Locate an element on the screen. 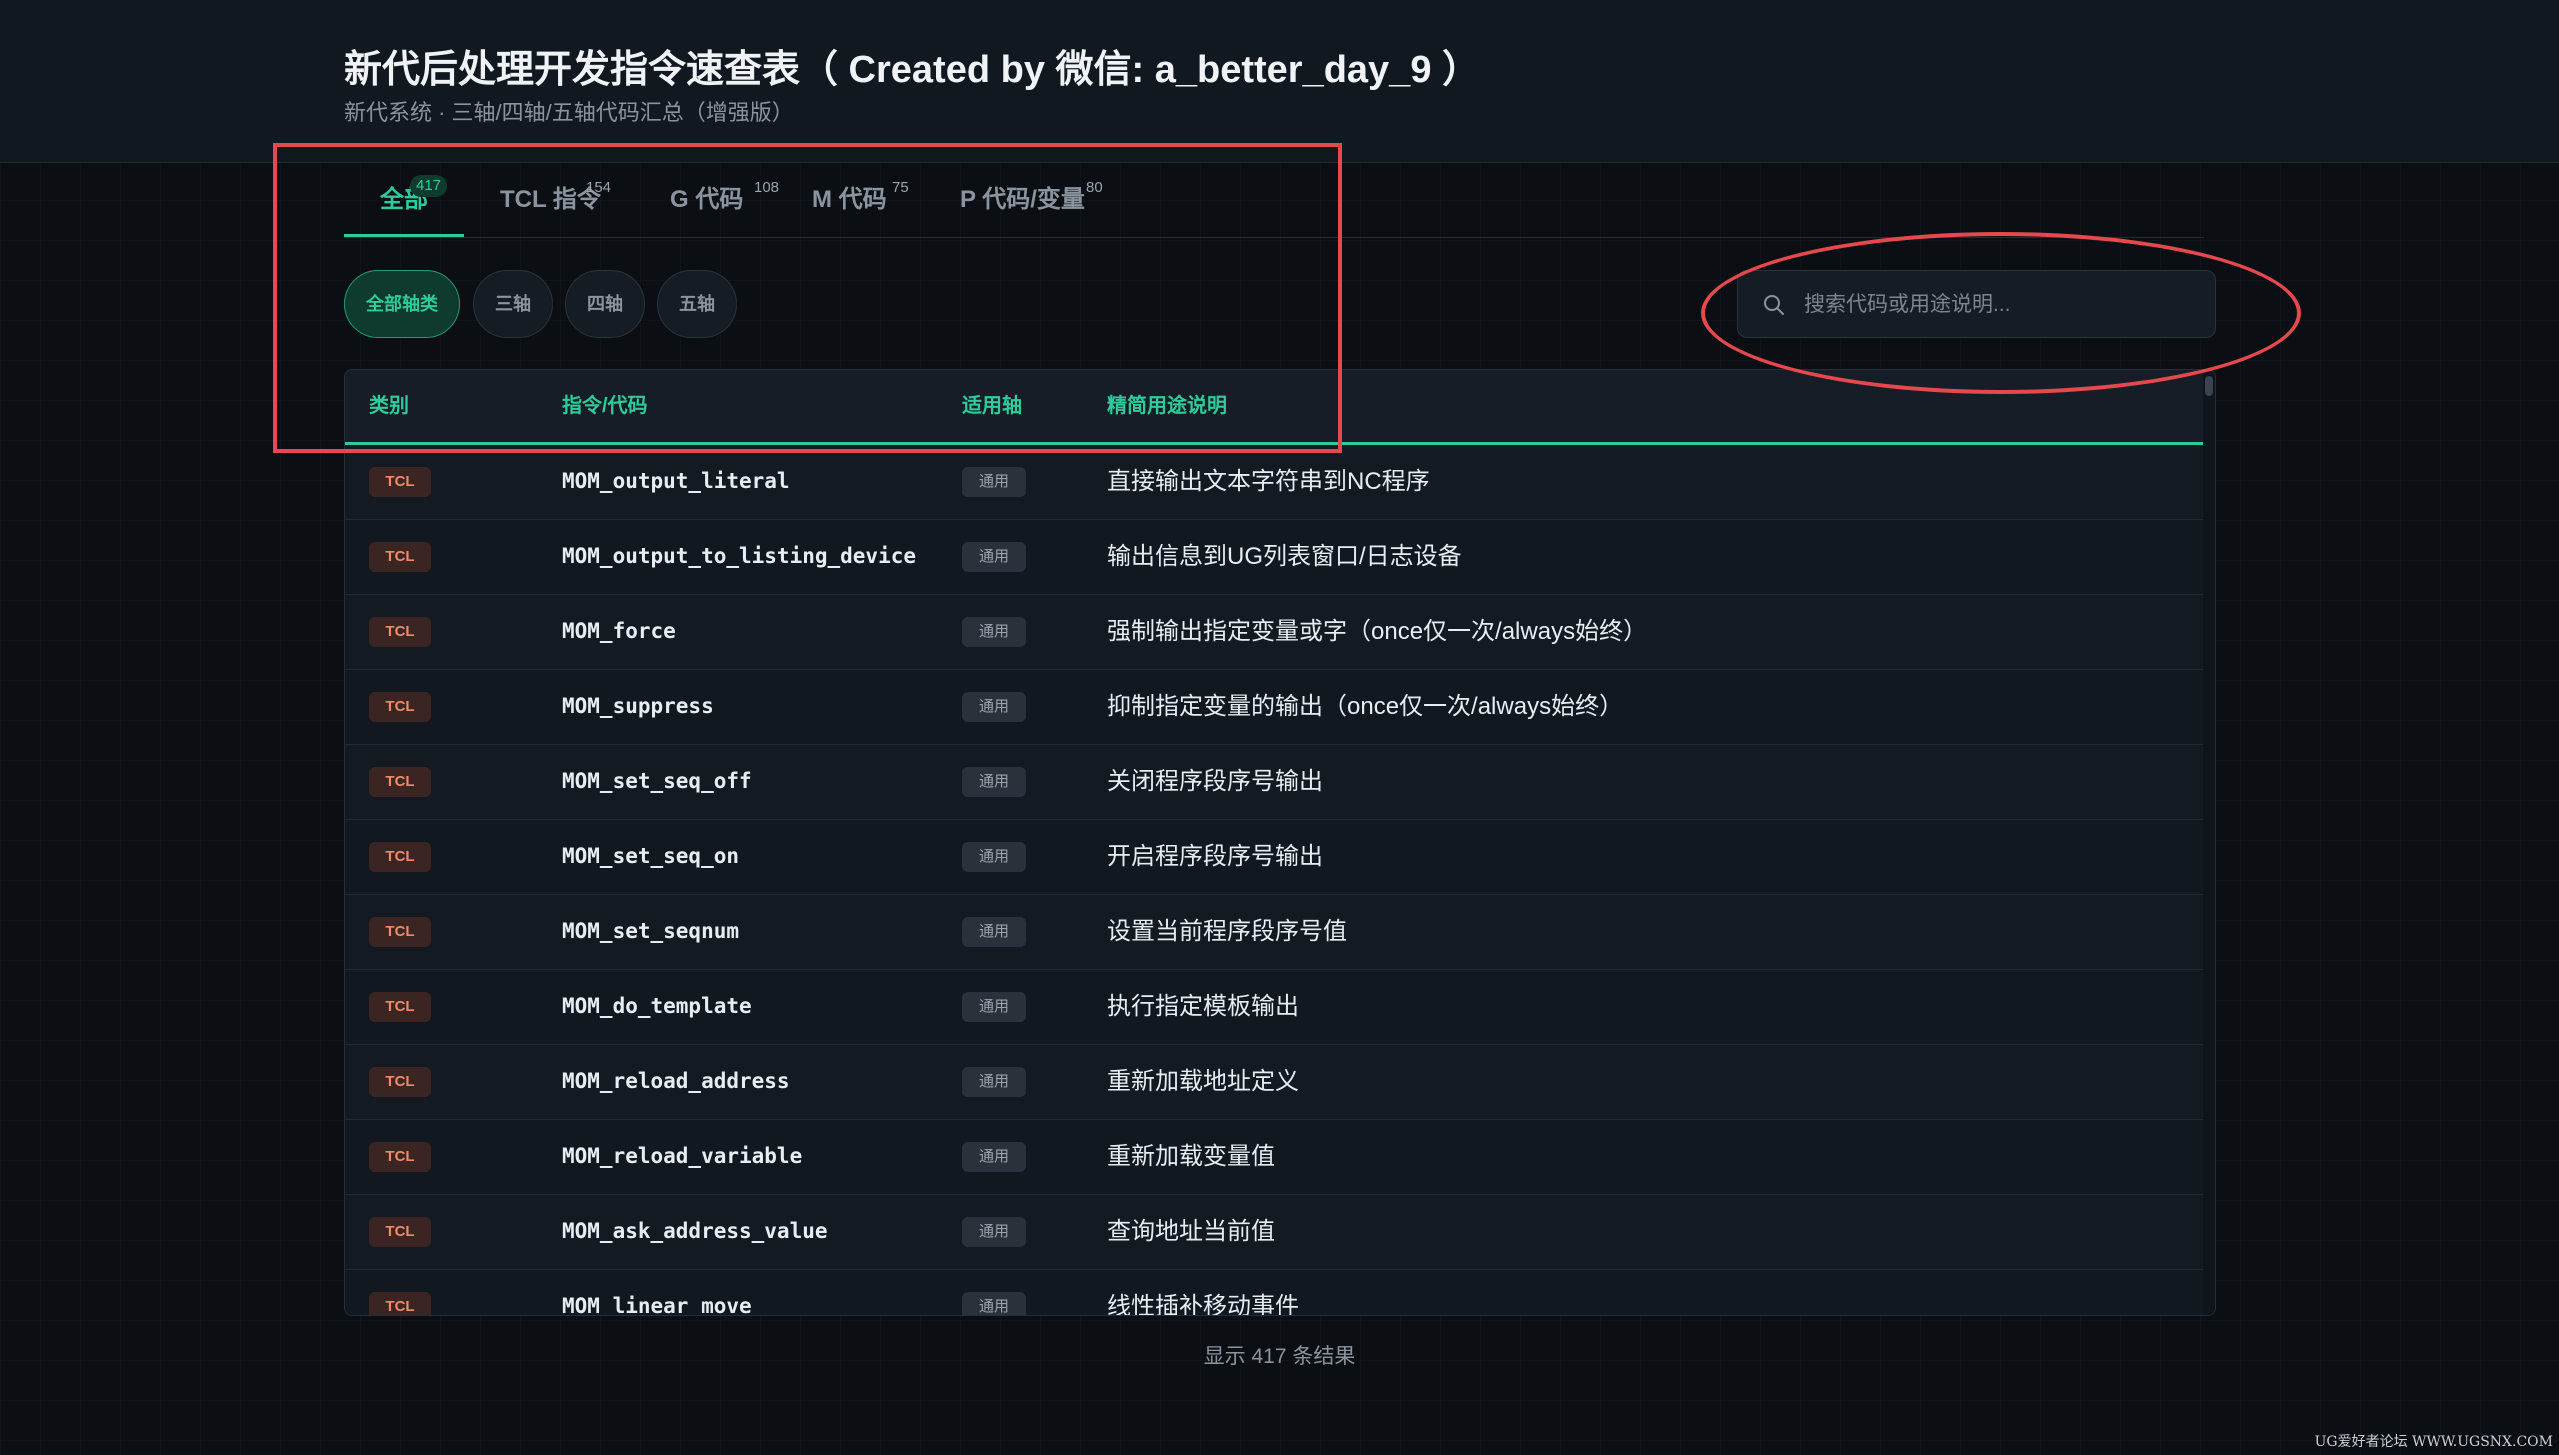 Image resolution: width=2559 pixels, height=1455 pixels. command-code: MOM_linear_move is located at coordinates (657, 1305).